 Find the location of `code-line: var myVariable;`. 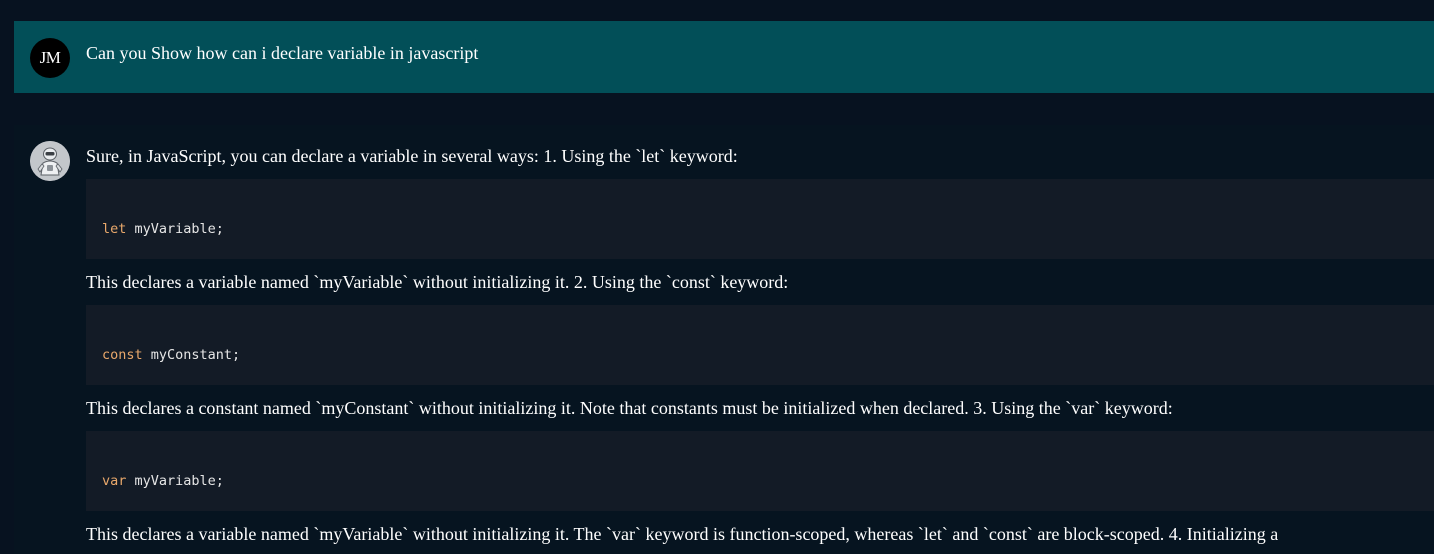

code-line: var myVariable; is located at coordinates (163, 481).